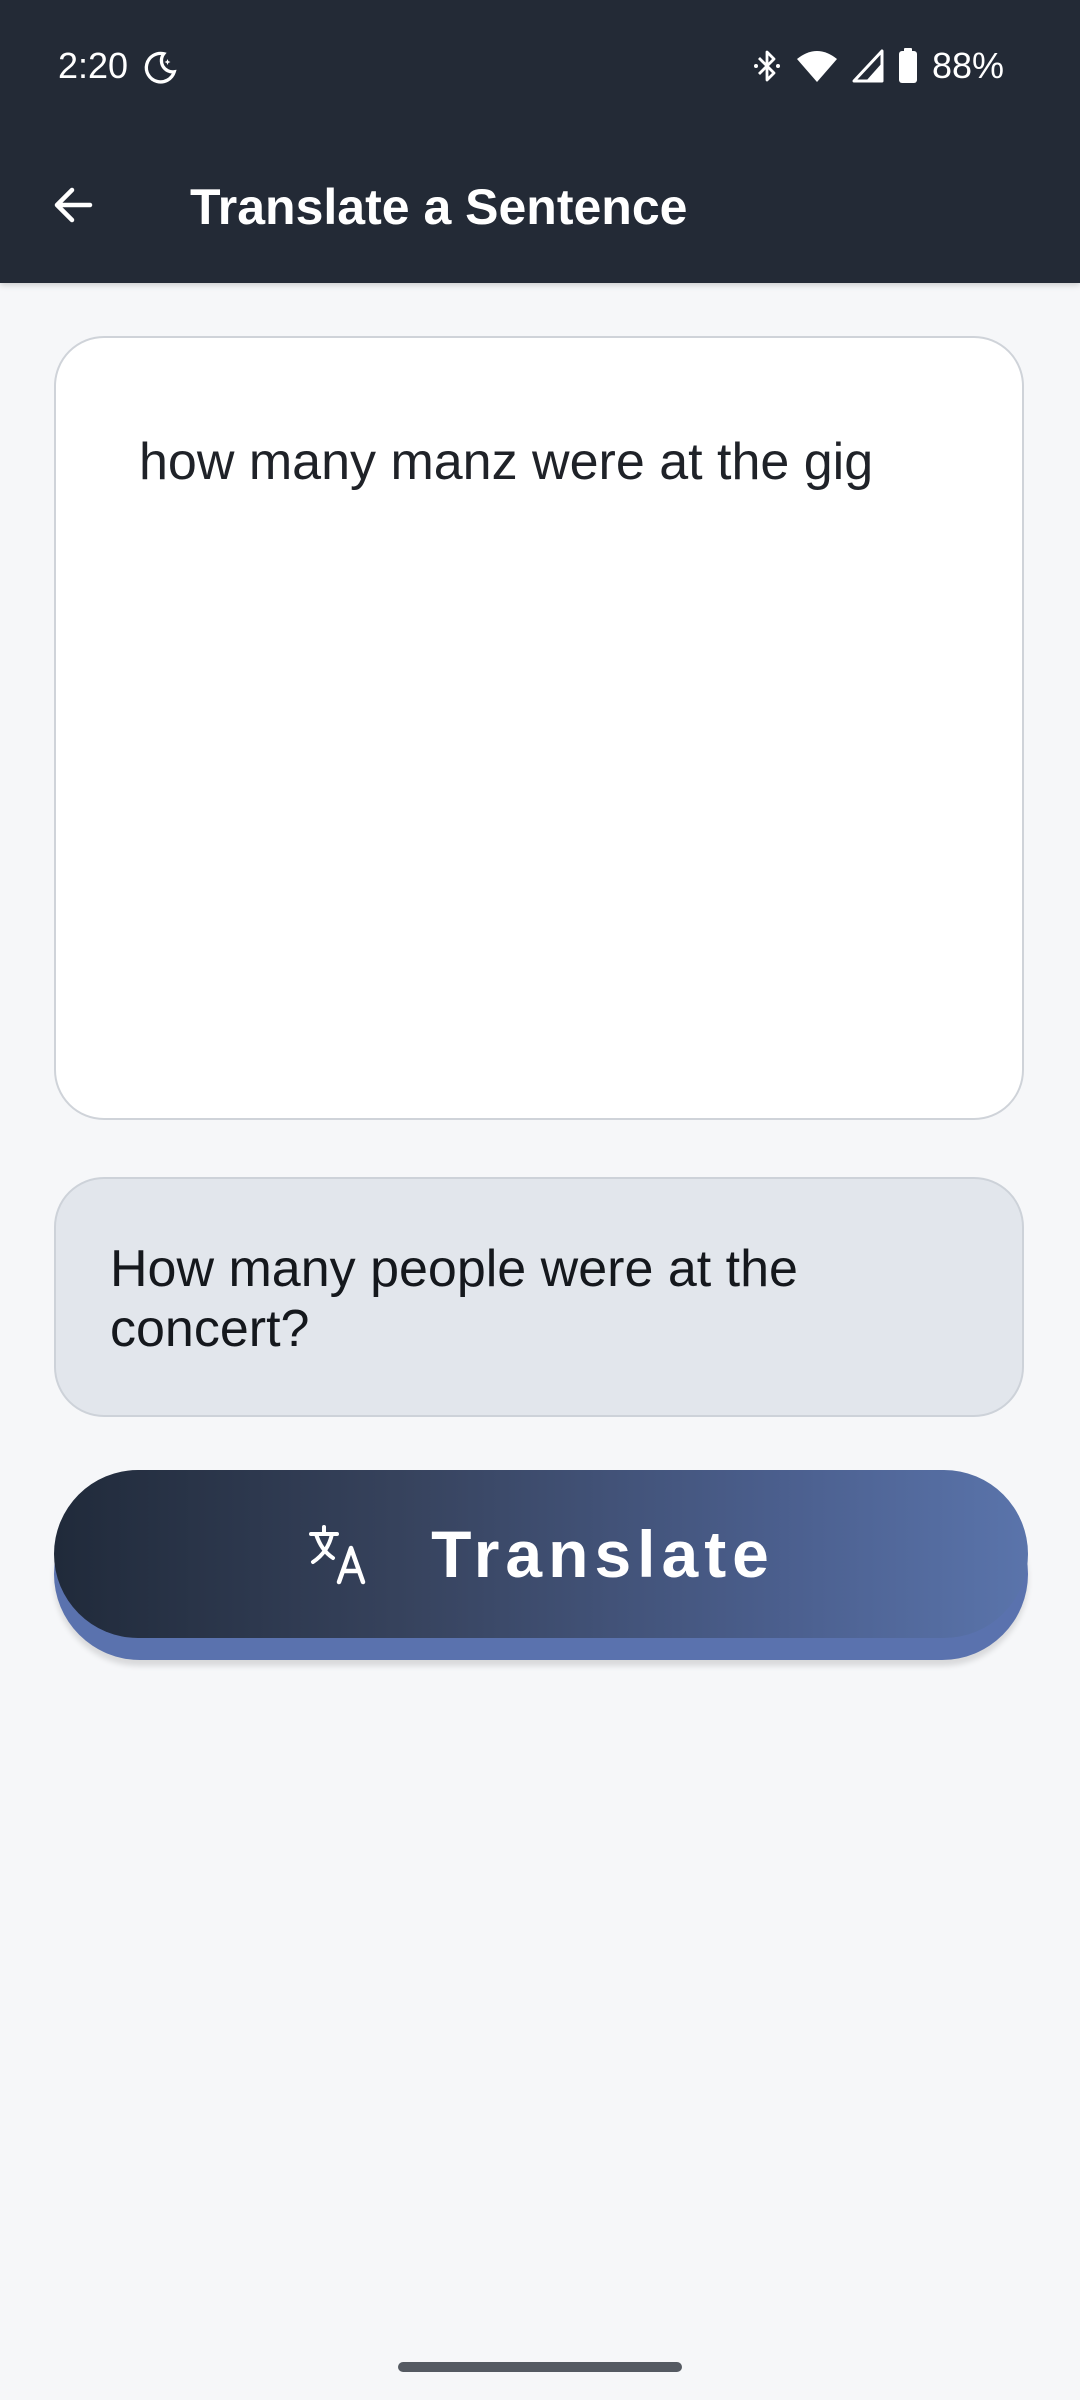 This screenshot has width=1080, height=2400. Describe the element at coordinates (603, 1554) in the screenshot. I see `translate-button-label: Translate` at that location.